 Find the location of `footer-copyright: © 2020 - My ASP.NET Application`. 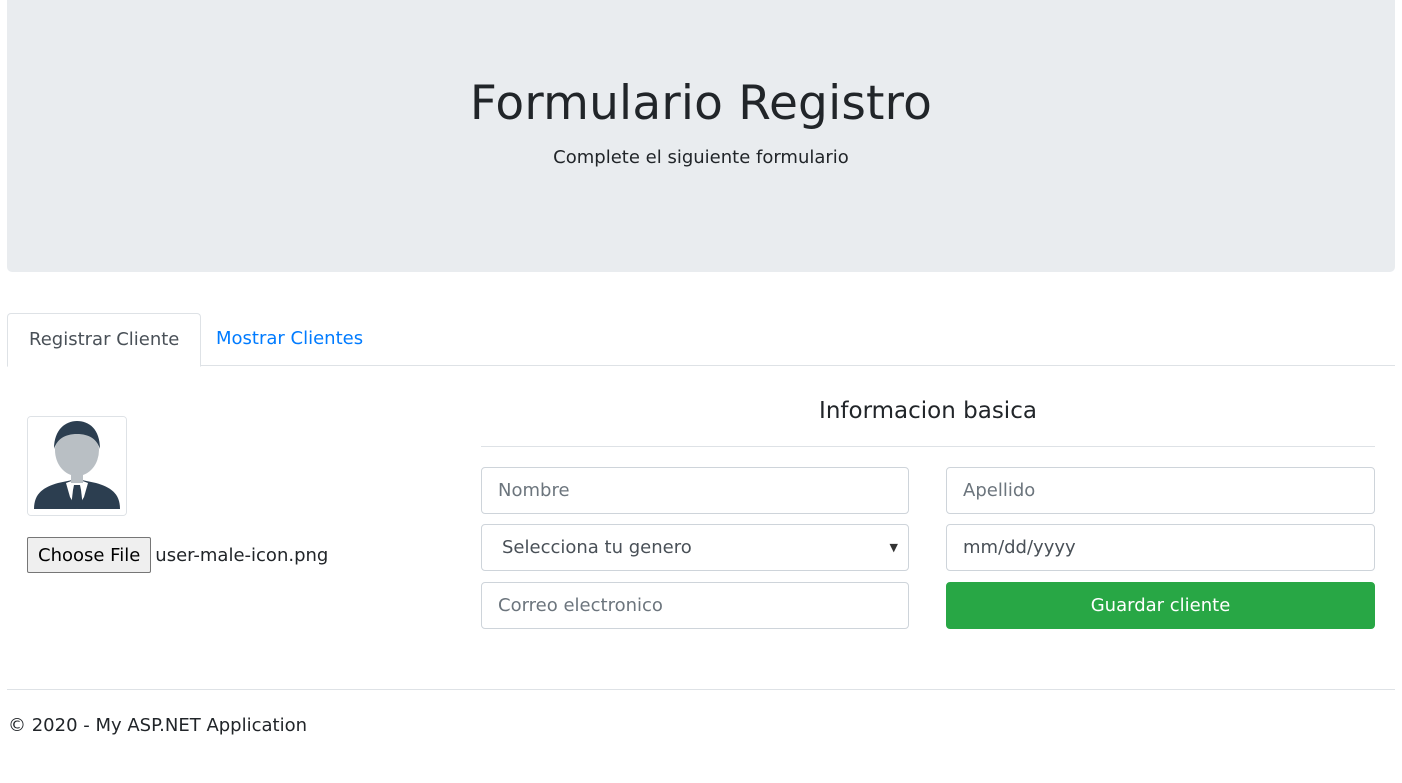

footer-copyright: © 2020 - My ASP.NET Application is located at coordinates (158, 725).